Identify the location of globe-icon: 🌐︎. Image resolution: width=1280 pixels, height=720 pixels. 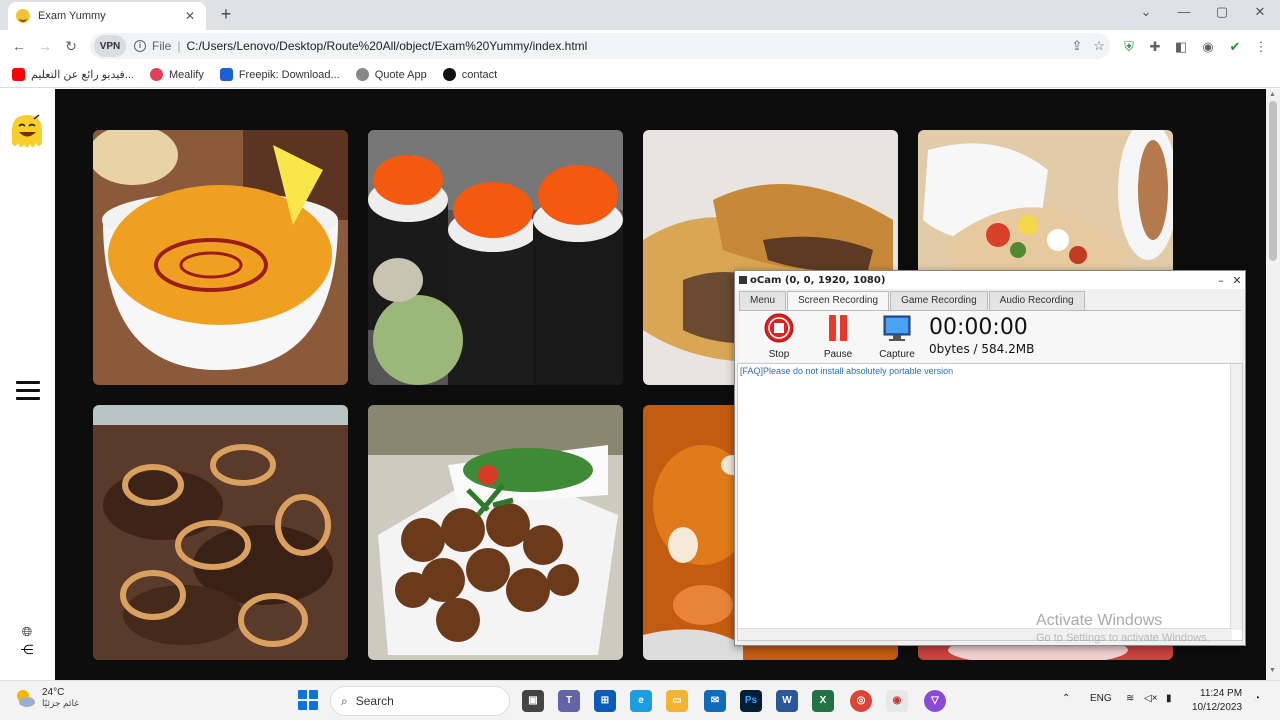
(27, 632).